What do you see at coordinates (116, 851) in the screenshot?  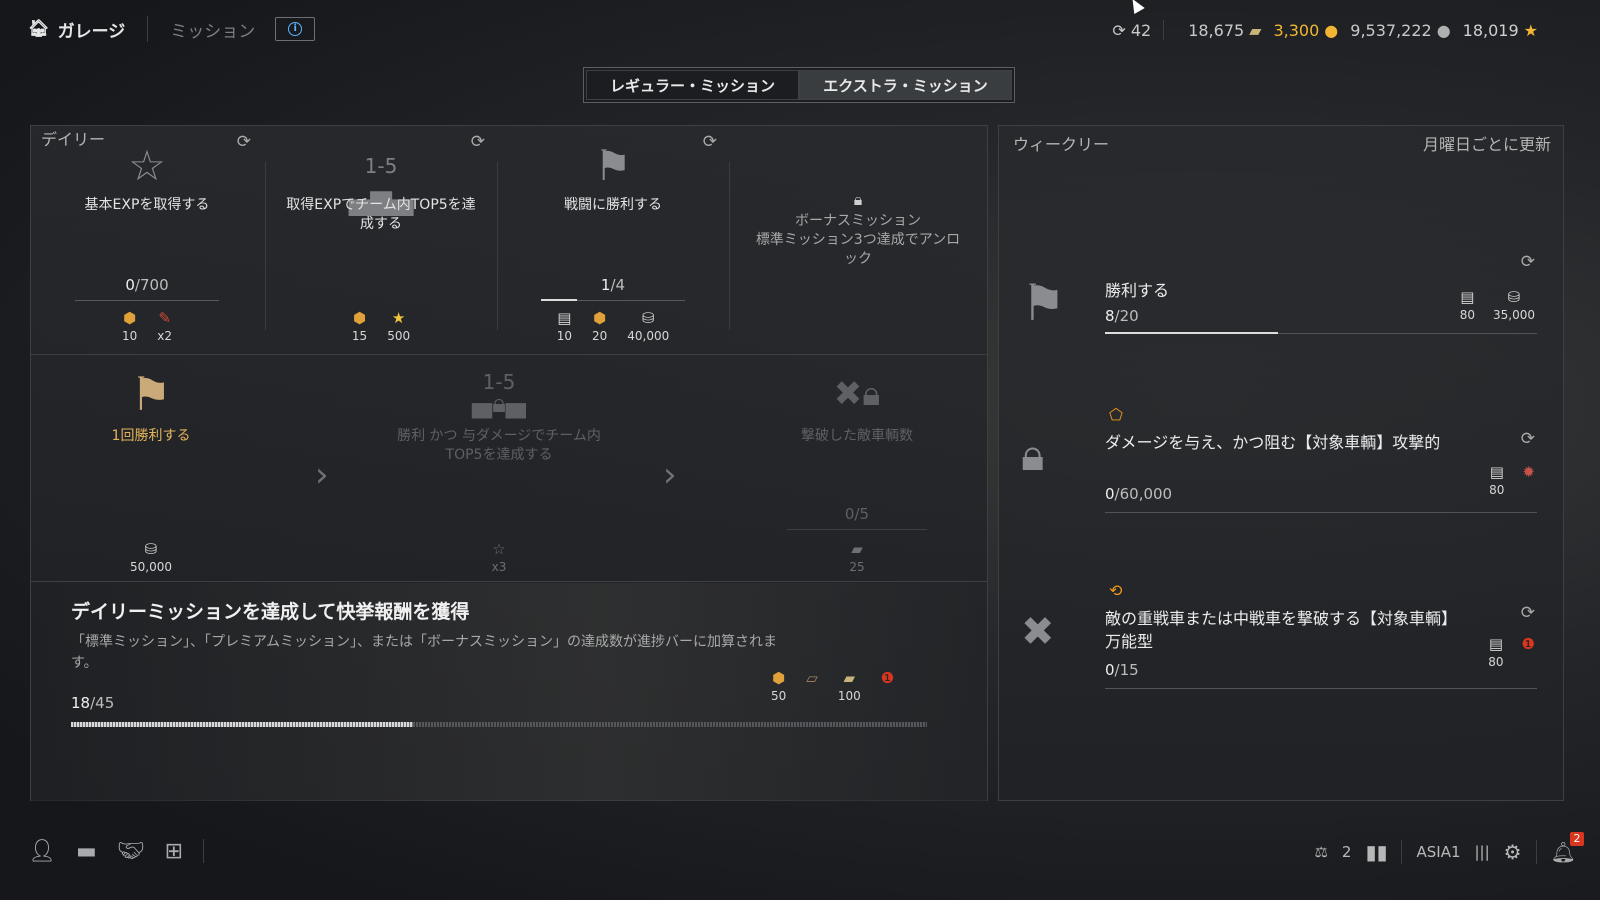 I see `bottom-left-tools: 👤︎ ▬ 🤝︎ ⊞` at bounding box center [116, 851].